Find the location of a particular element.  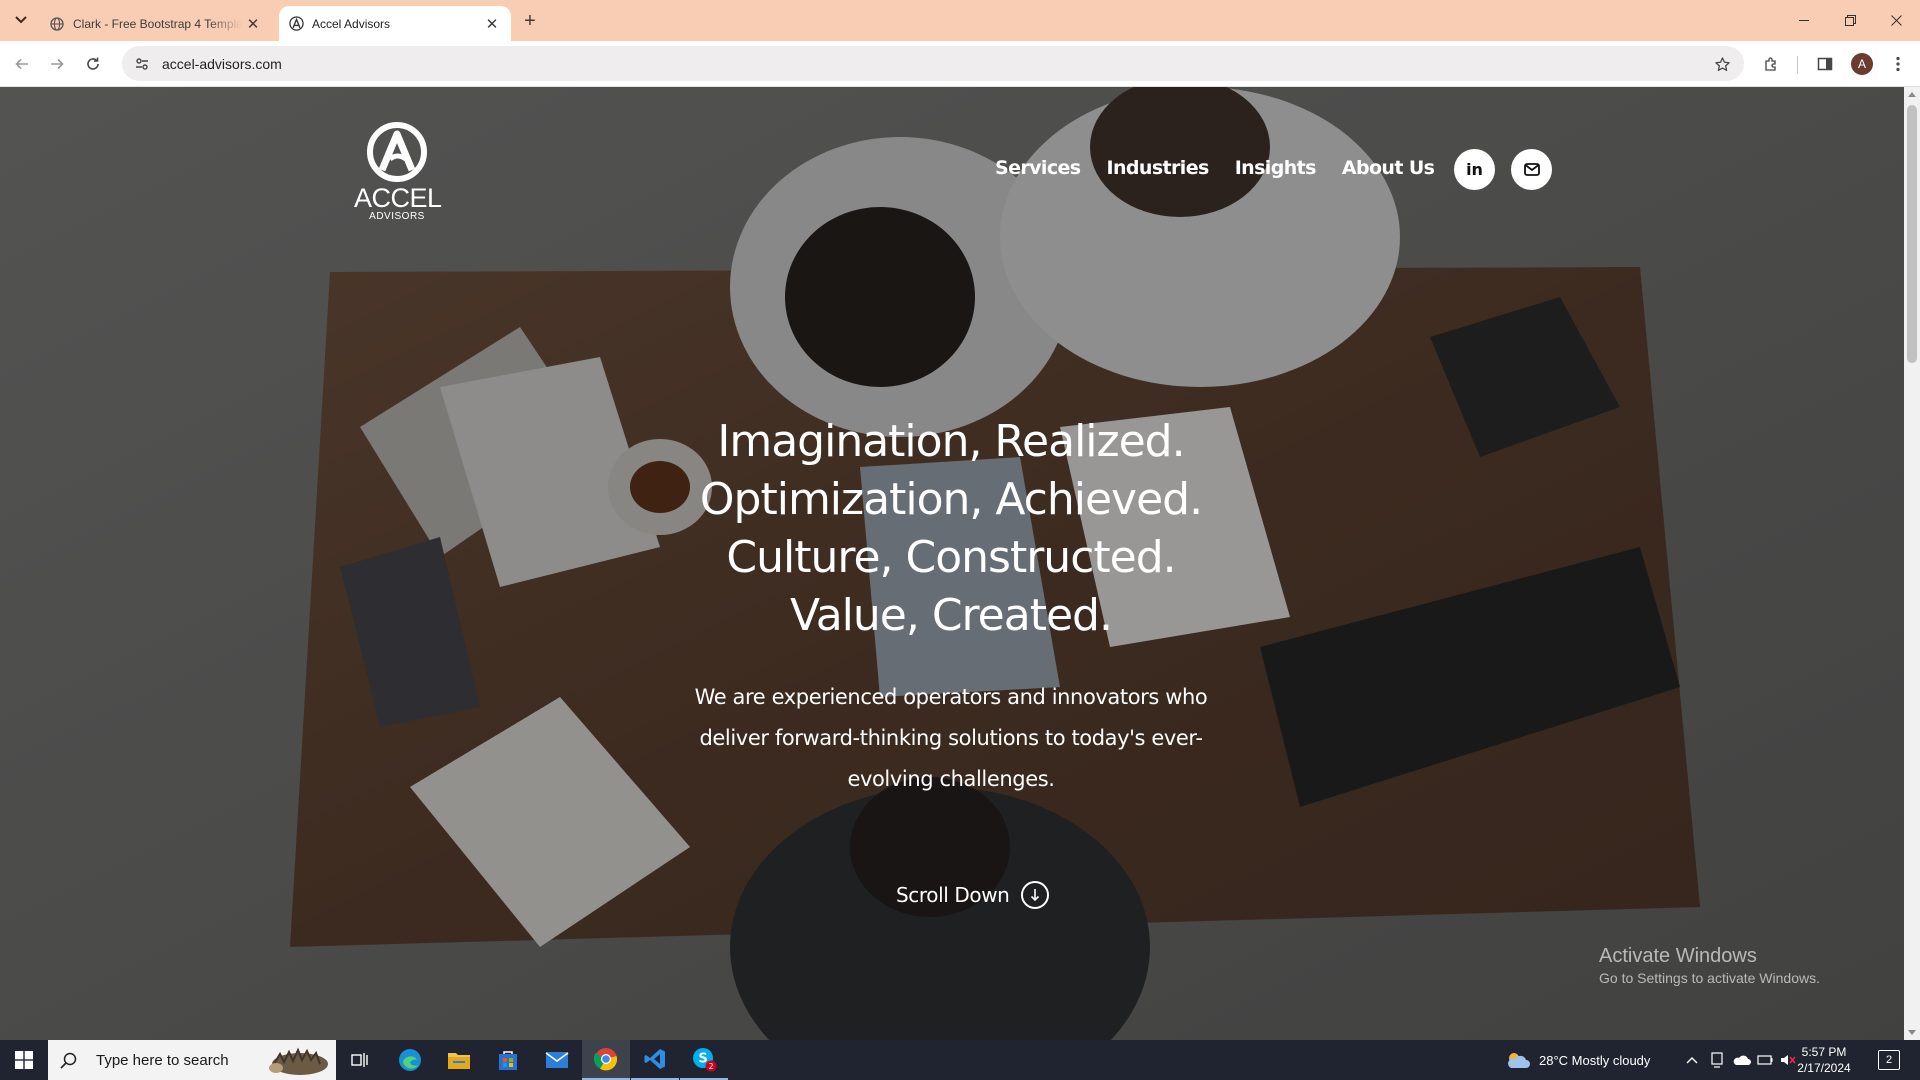

edge-icon is located at coordinates (410, 1060).